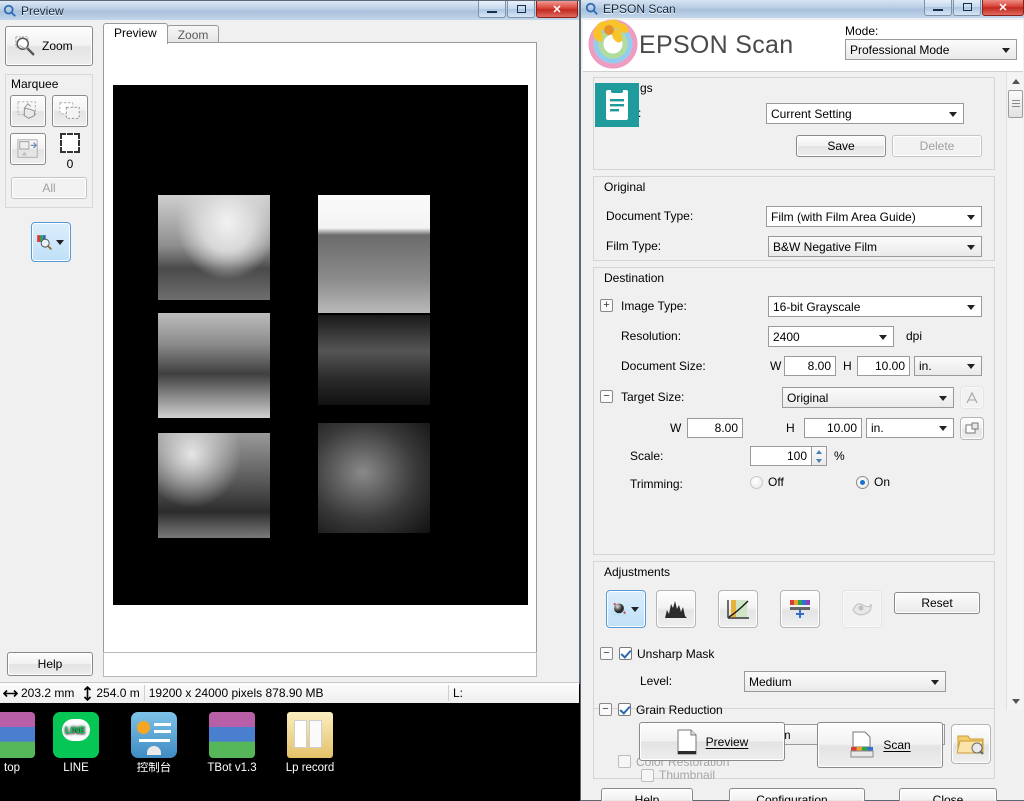 The width and height of the screenshot is (1024, 801). Describe the element at coordinates (606, 396) in the screenshot. I see `target-size-collapser: −` at that location.